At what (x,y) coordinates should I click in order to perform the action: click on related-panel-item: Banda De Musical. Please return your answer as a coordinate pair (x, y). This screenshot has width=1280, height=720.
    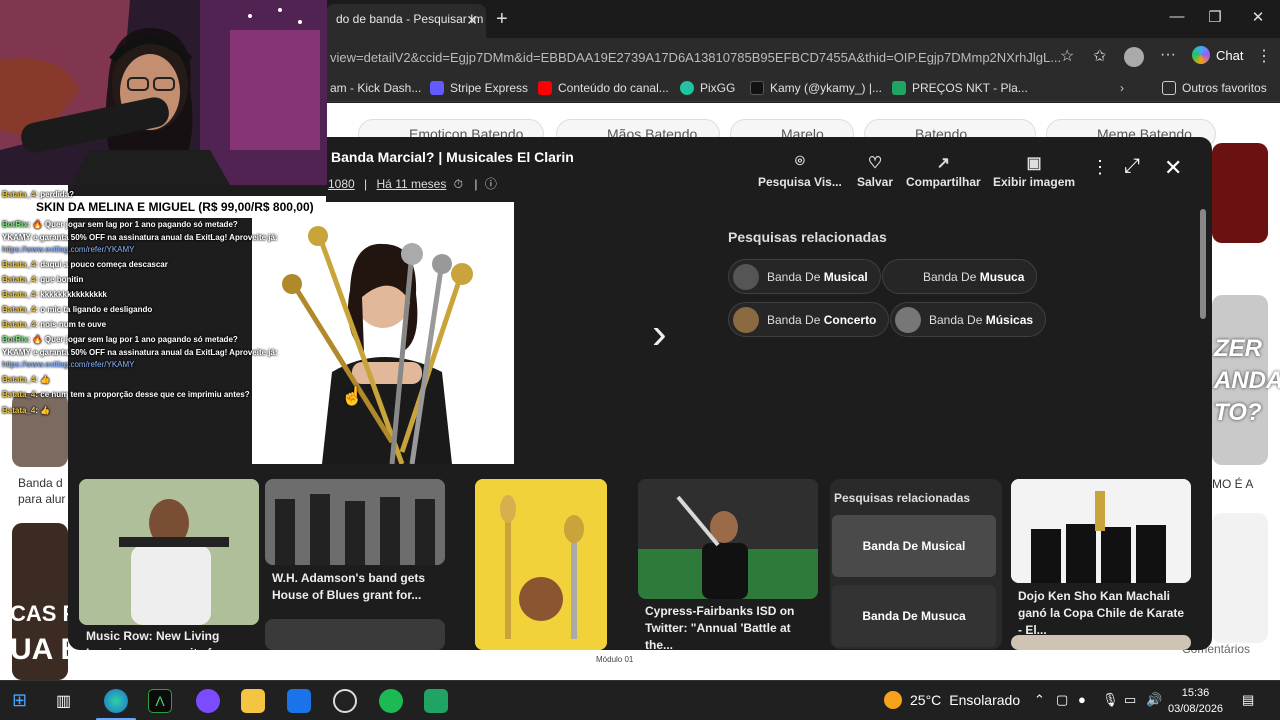
    Looking at the image, I should click on (914, 546).